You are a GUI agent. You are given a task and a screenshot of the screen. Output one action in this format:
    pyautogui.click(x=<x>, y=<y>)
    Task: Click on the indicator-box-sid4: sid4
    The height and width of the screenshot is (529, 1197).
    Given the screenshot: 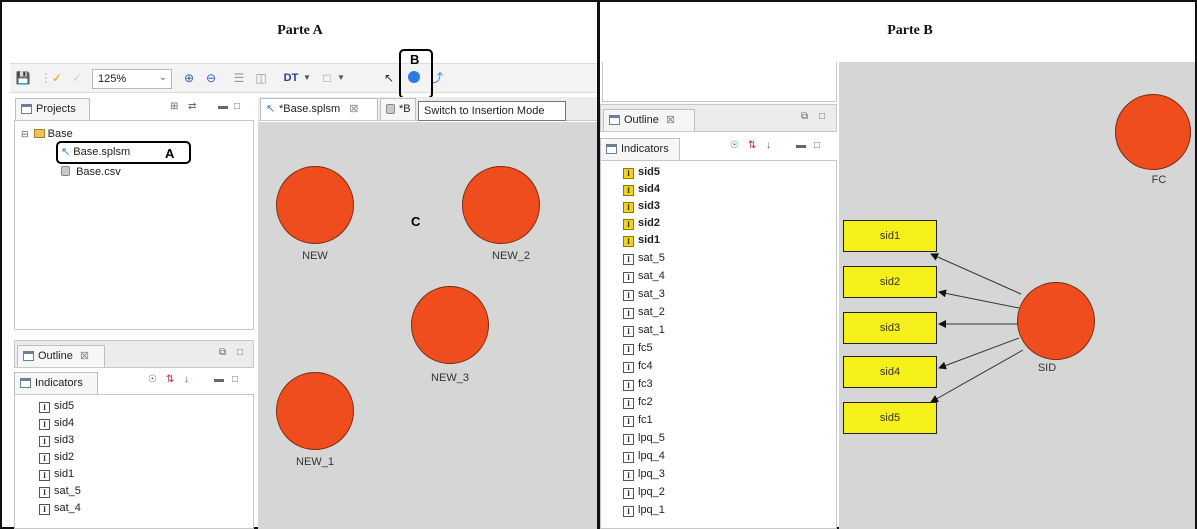 What is the action you would take?
    pyautogui.click(x=890, y=372)
    